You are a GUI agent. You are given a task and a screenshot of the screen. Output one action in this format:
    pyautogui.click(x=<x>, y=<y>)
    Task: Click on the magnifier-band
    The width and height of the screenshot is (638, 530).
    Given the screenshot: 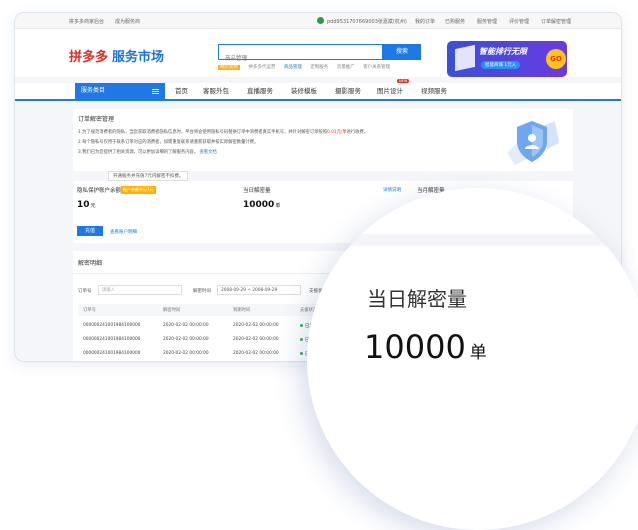 What is the action you would take?
    pyautogui.click(x=472, y=240)
    